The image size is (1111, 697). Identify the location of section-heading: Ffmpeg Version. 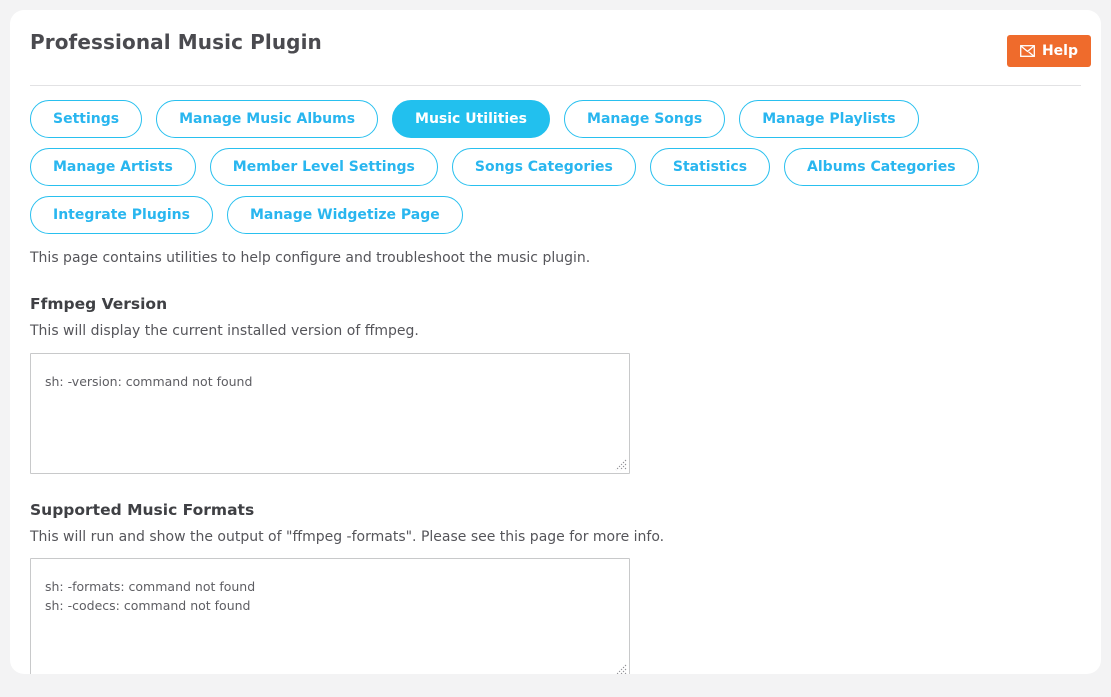
(99, 304).